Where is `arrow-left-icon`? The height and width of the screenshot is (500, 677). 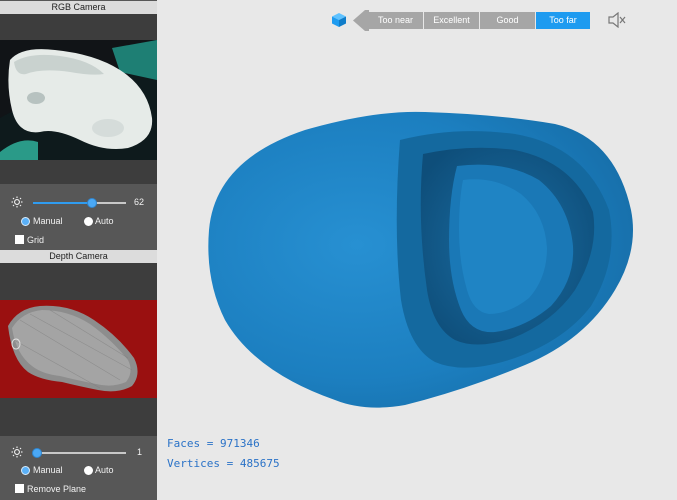
arrow-left-icon is located at coordinates (361, 20).